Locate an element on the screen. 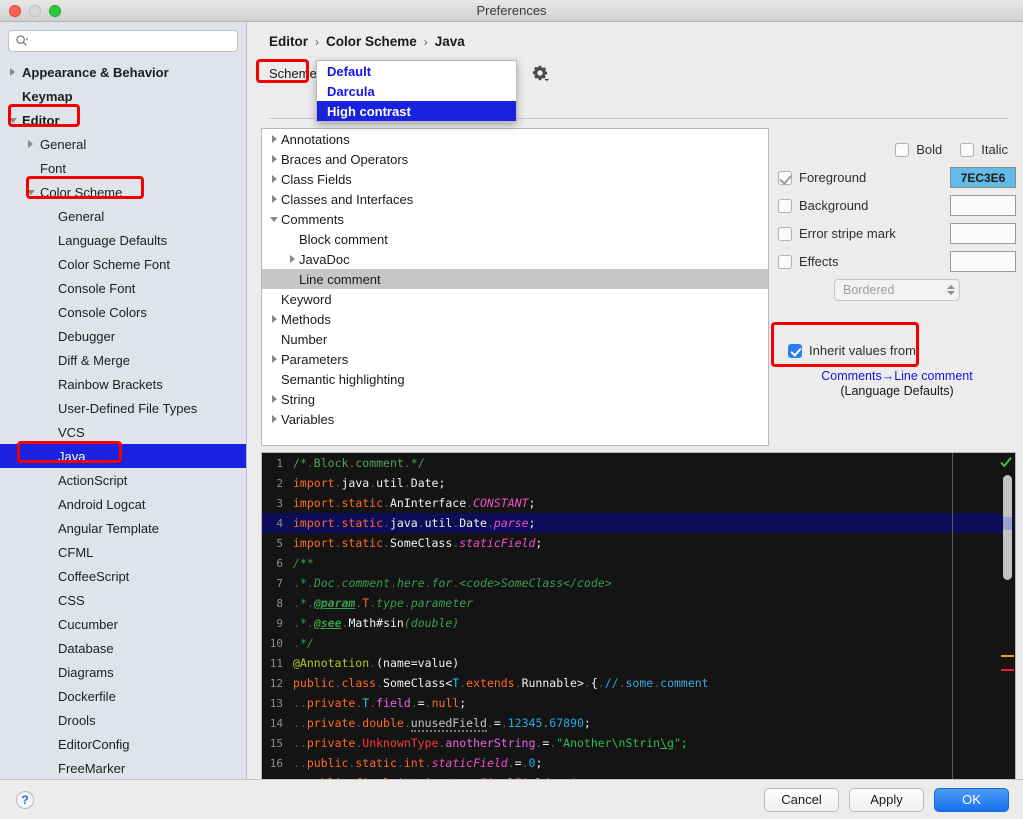 Image resolution: width=1023 pixels, height=819 pixels. sidebar-item-freemarker: FreeMarker is located at coordinates (123, 767).